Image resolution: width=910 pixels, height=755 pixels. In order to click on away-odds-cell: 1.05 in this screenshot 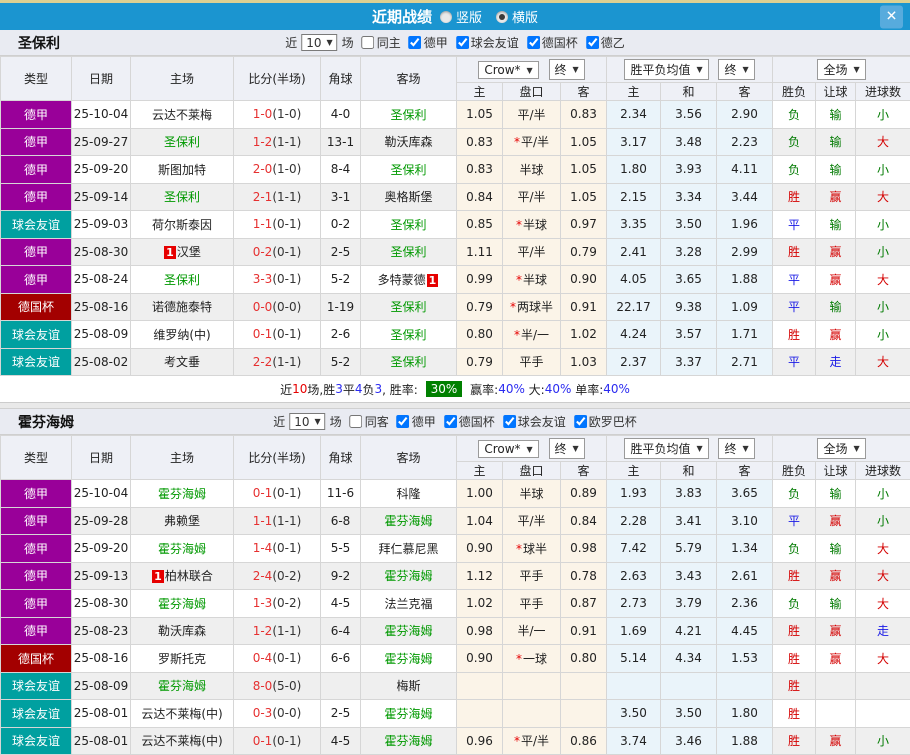, I will do `click(584, 170)`.